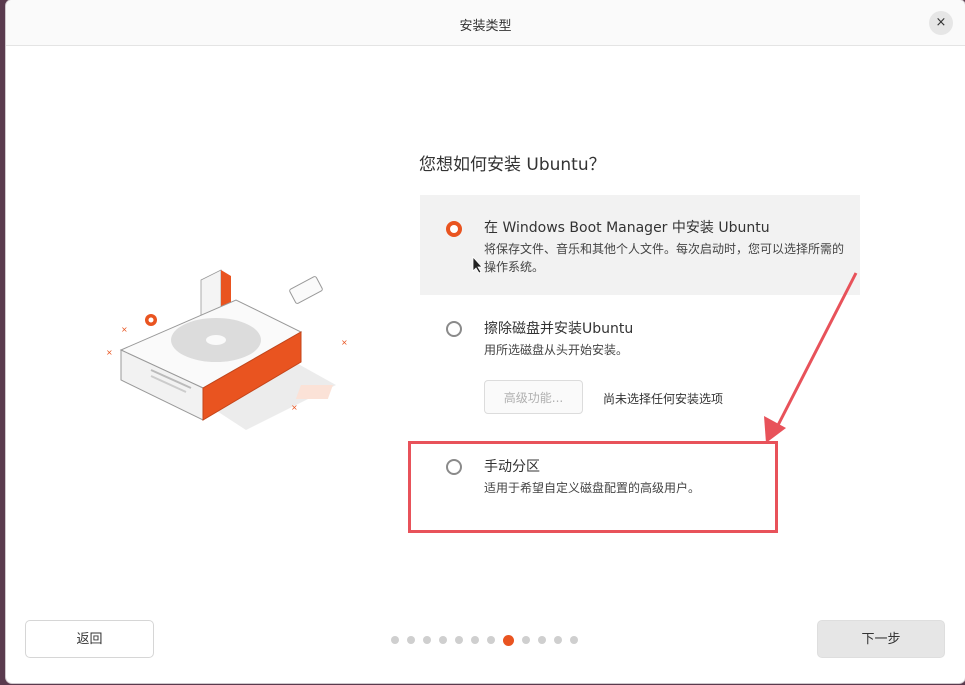 Image resolution: width=965 pixels, height=685 pixels. What do you see at coordinates (881, 639) in the screenshot?
I see `next-button: 下一步` at bounding box center [881, 639].